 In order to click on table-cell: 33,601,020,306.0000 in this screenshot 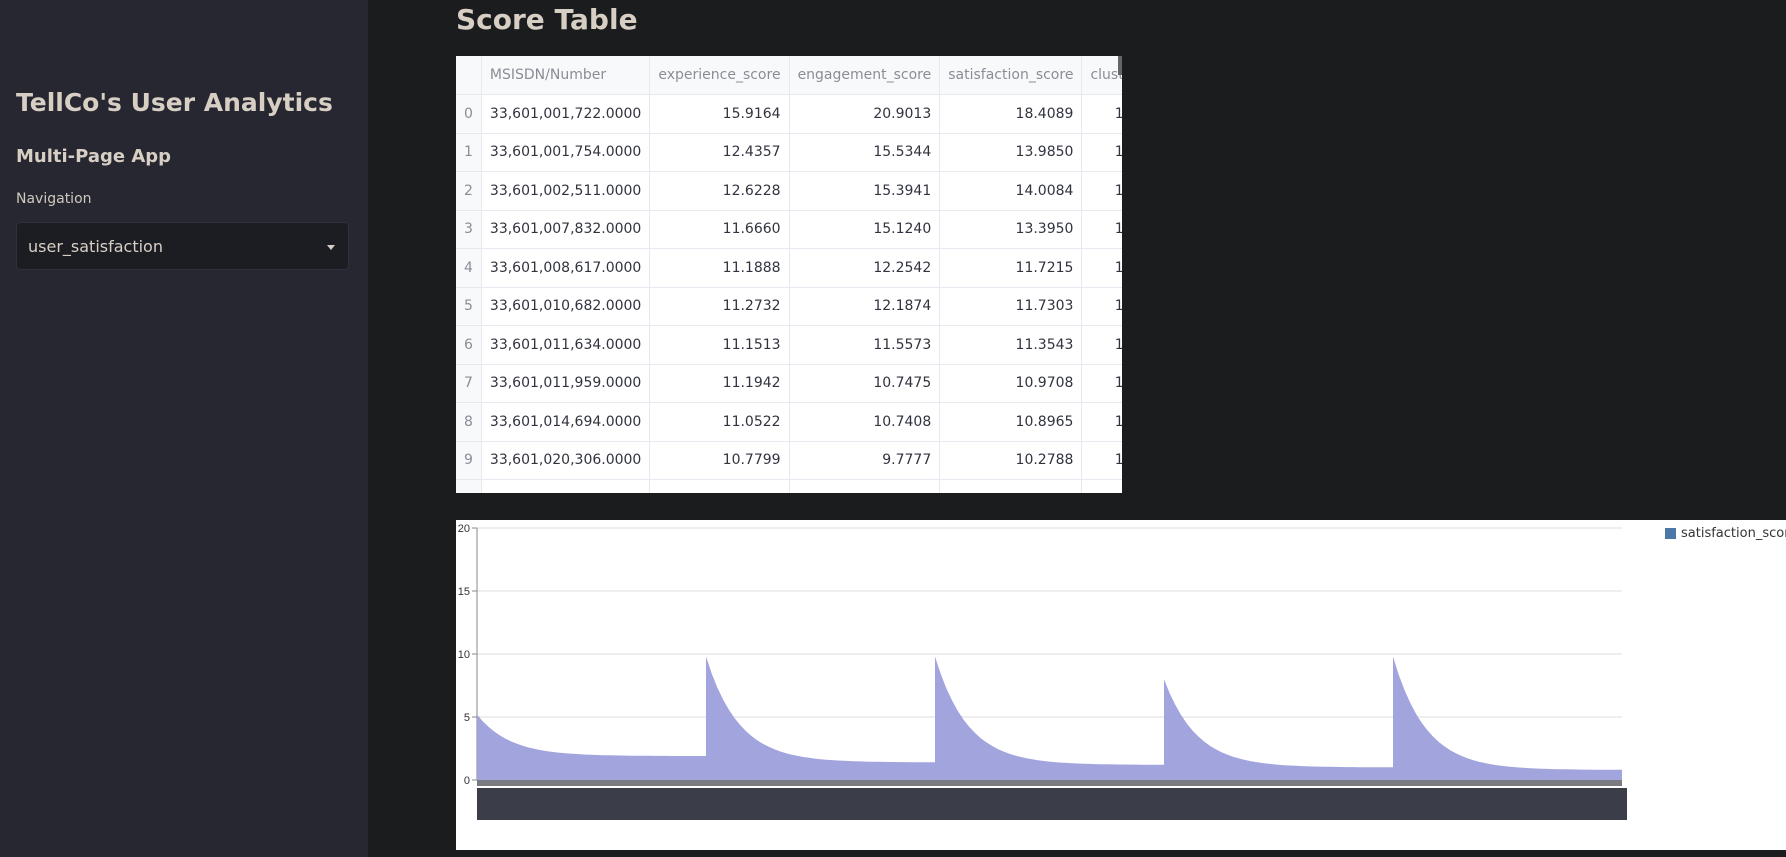, I will do `click(566, 460)`.